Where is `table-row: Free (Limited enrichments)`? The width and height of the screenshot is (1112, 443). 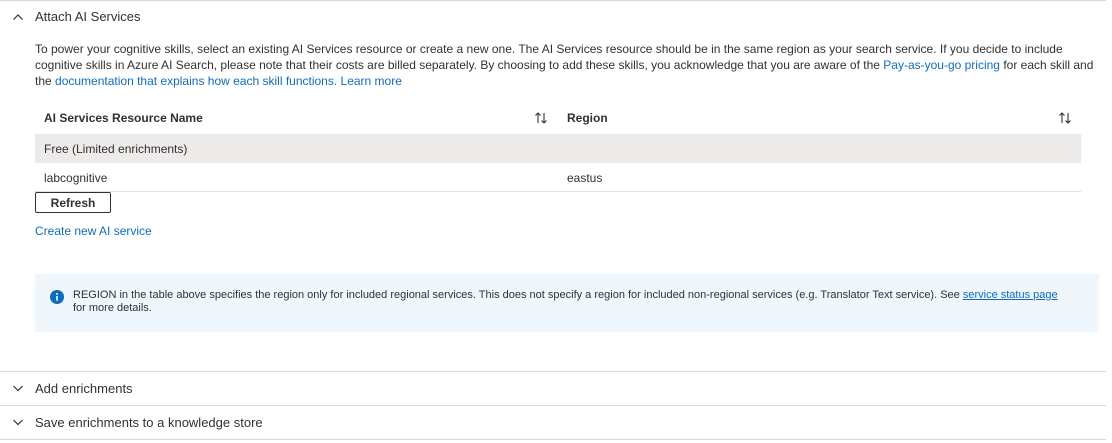
table-row: Free (Limited enrichments) is located at coordinates (558, 148).